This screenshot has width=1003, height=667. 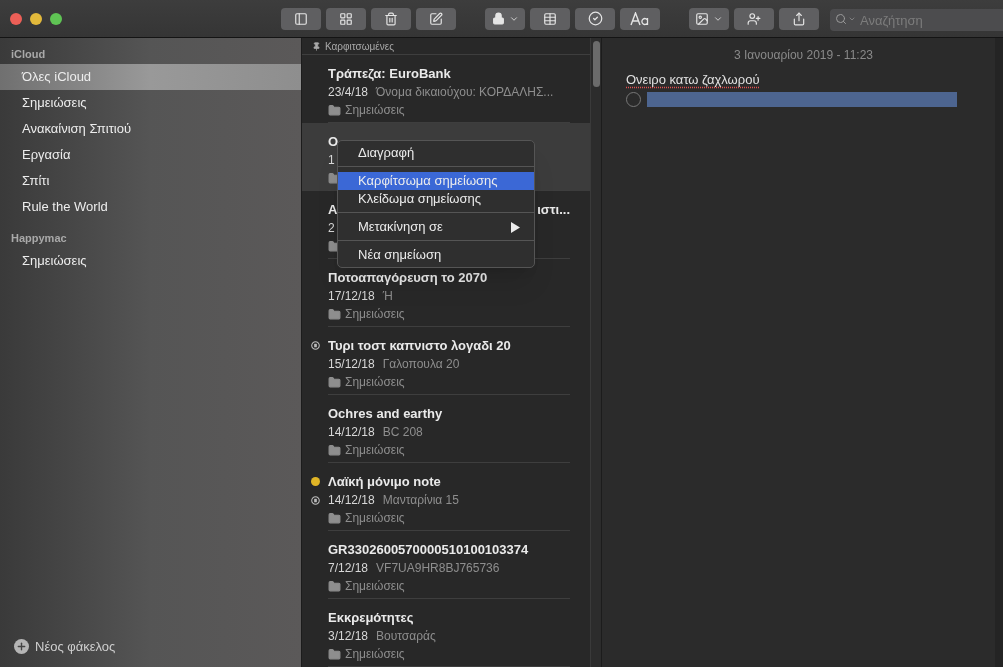 What do you see at coordinates (387, 296) in the screenshot?
I see `note-snippet: Ή` at bounding box center [387, 296].